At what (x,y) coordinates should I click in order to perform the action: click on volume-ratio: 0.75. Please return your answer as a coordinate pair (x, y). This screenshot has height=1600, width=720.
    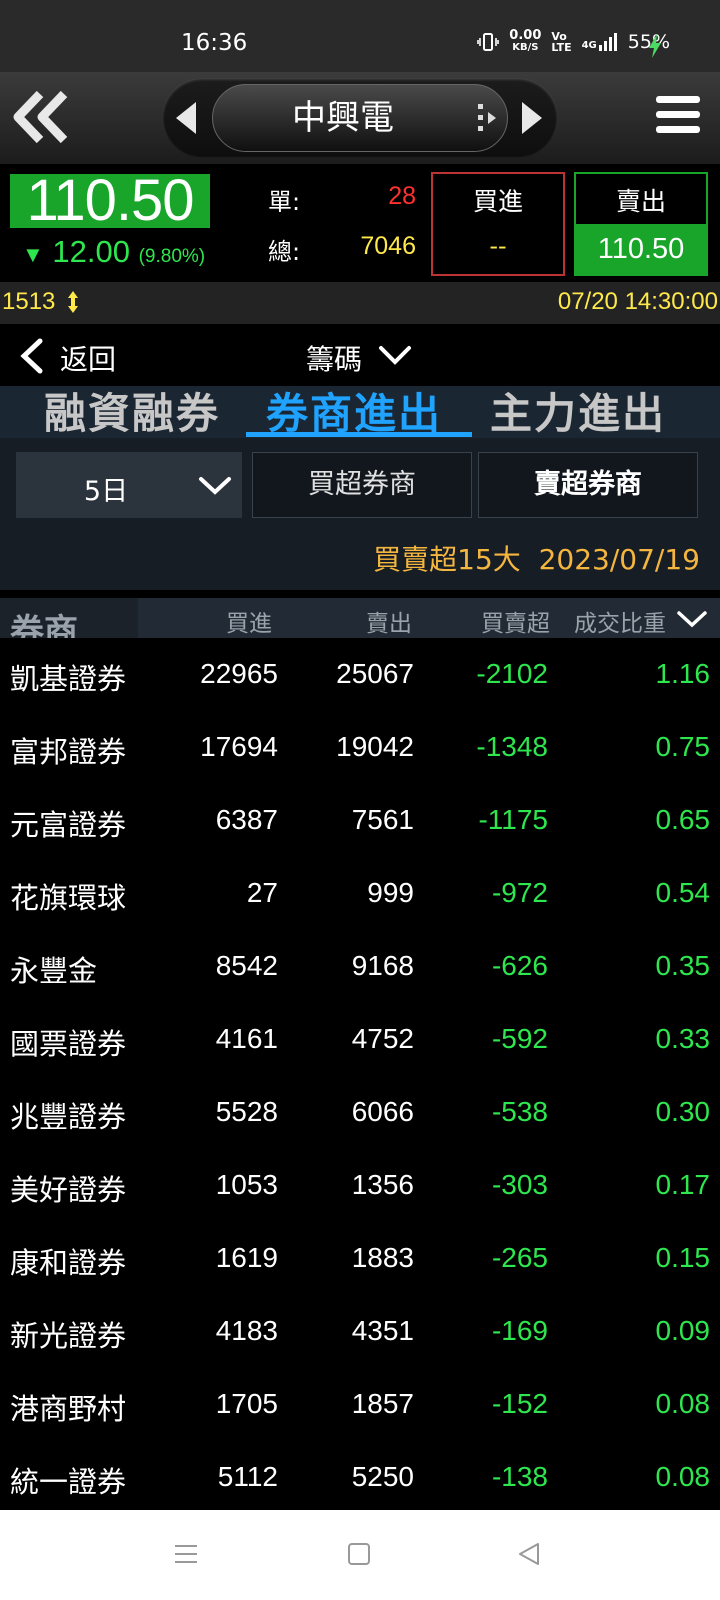
    Looking at the image, I should click on (683, 746).